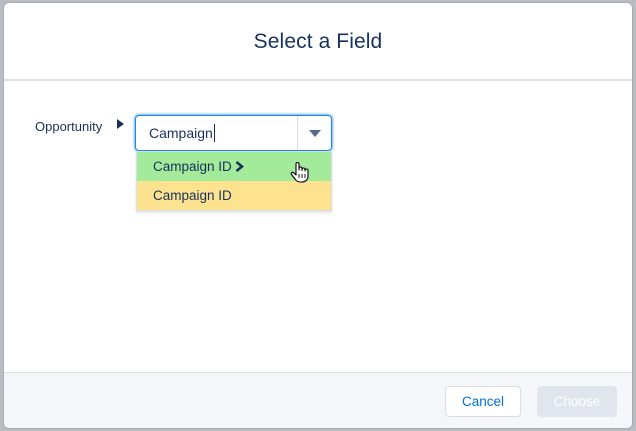 This screenshot has width=636, height=431. What do you see at coordinates (120, 124) in the screenshot?
I see `right-triangle-icon` at bounding box center [120, 124].